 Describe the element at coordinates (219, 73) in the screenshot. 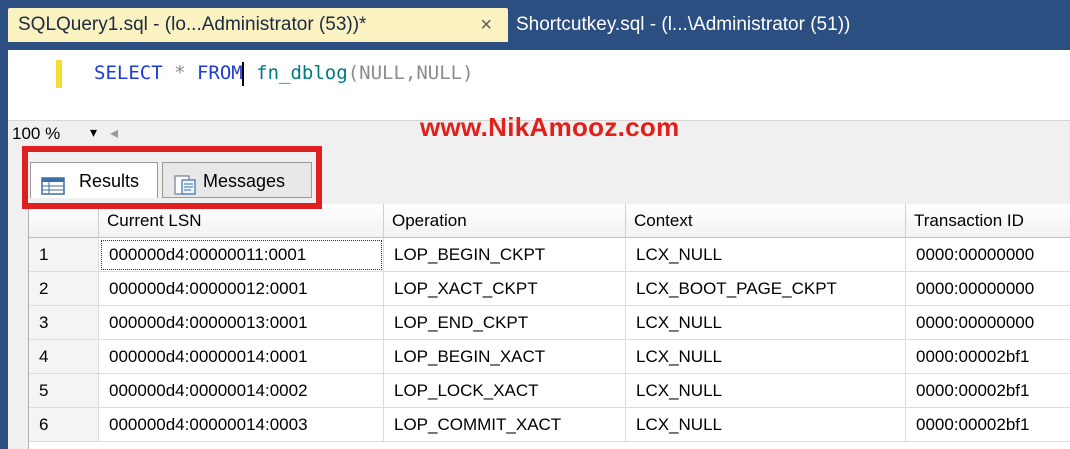

I see `sql-keyword-from: FROM` at that location.